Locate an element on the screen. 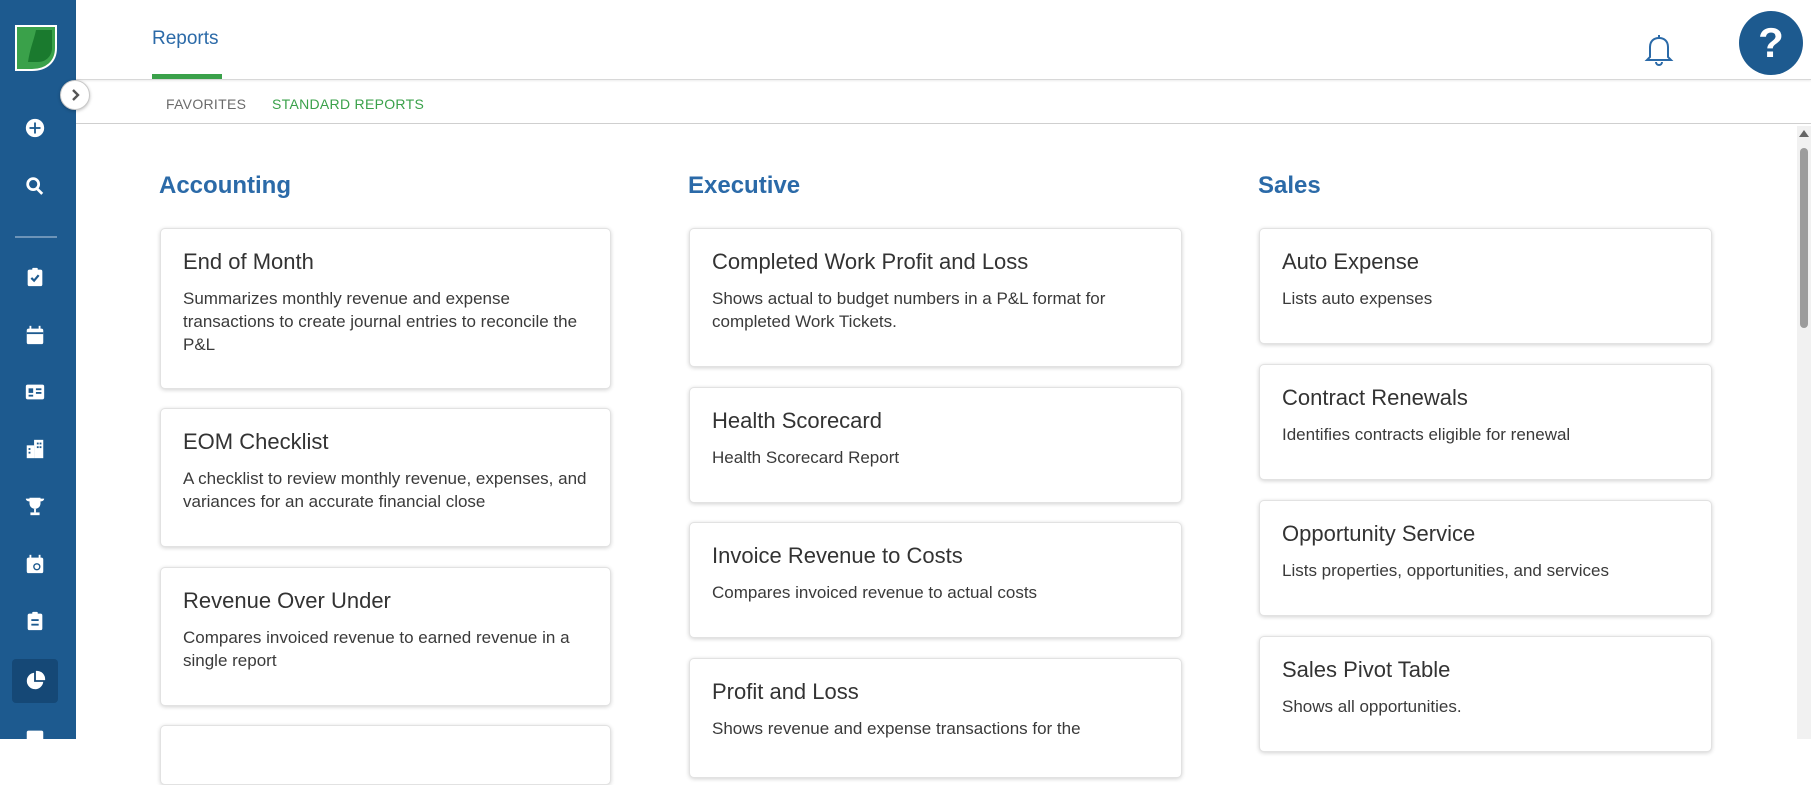 This screenshot has height=785, width=1811. building-icon is located at coordinates (35, 449).